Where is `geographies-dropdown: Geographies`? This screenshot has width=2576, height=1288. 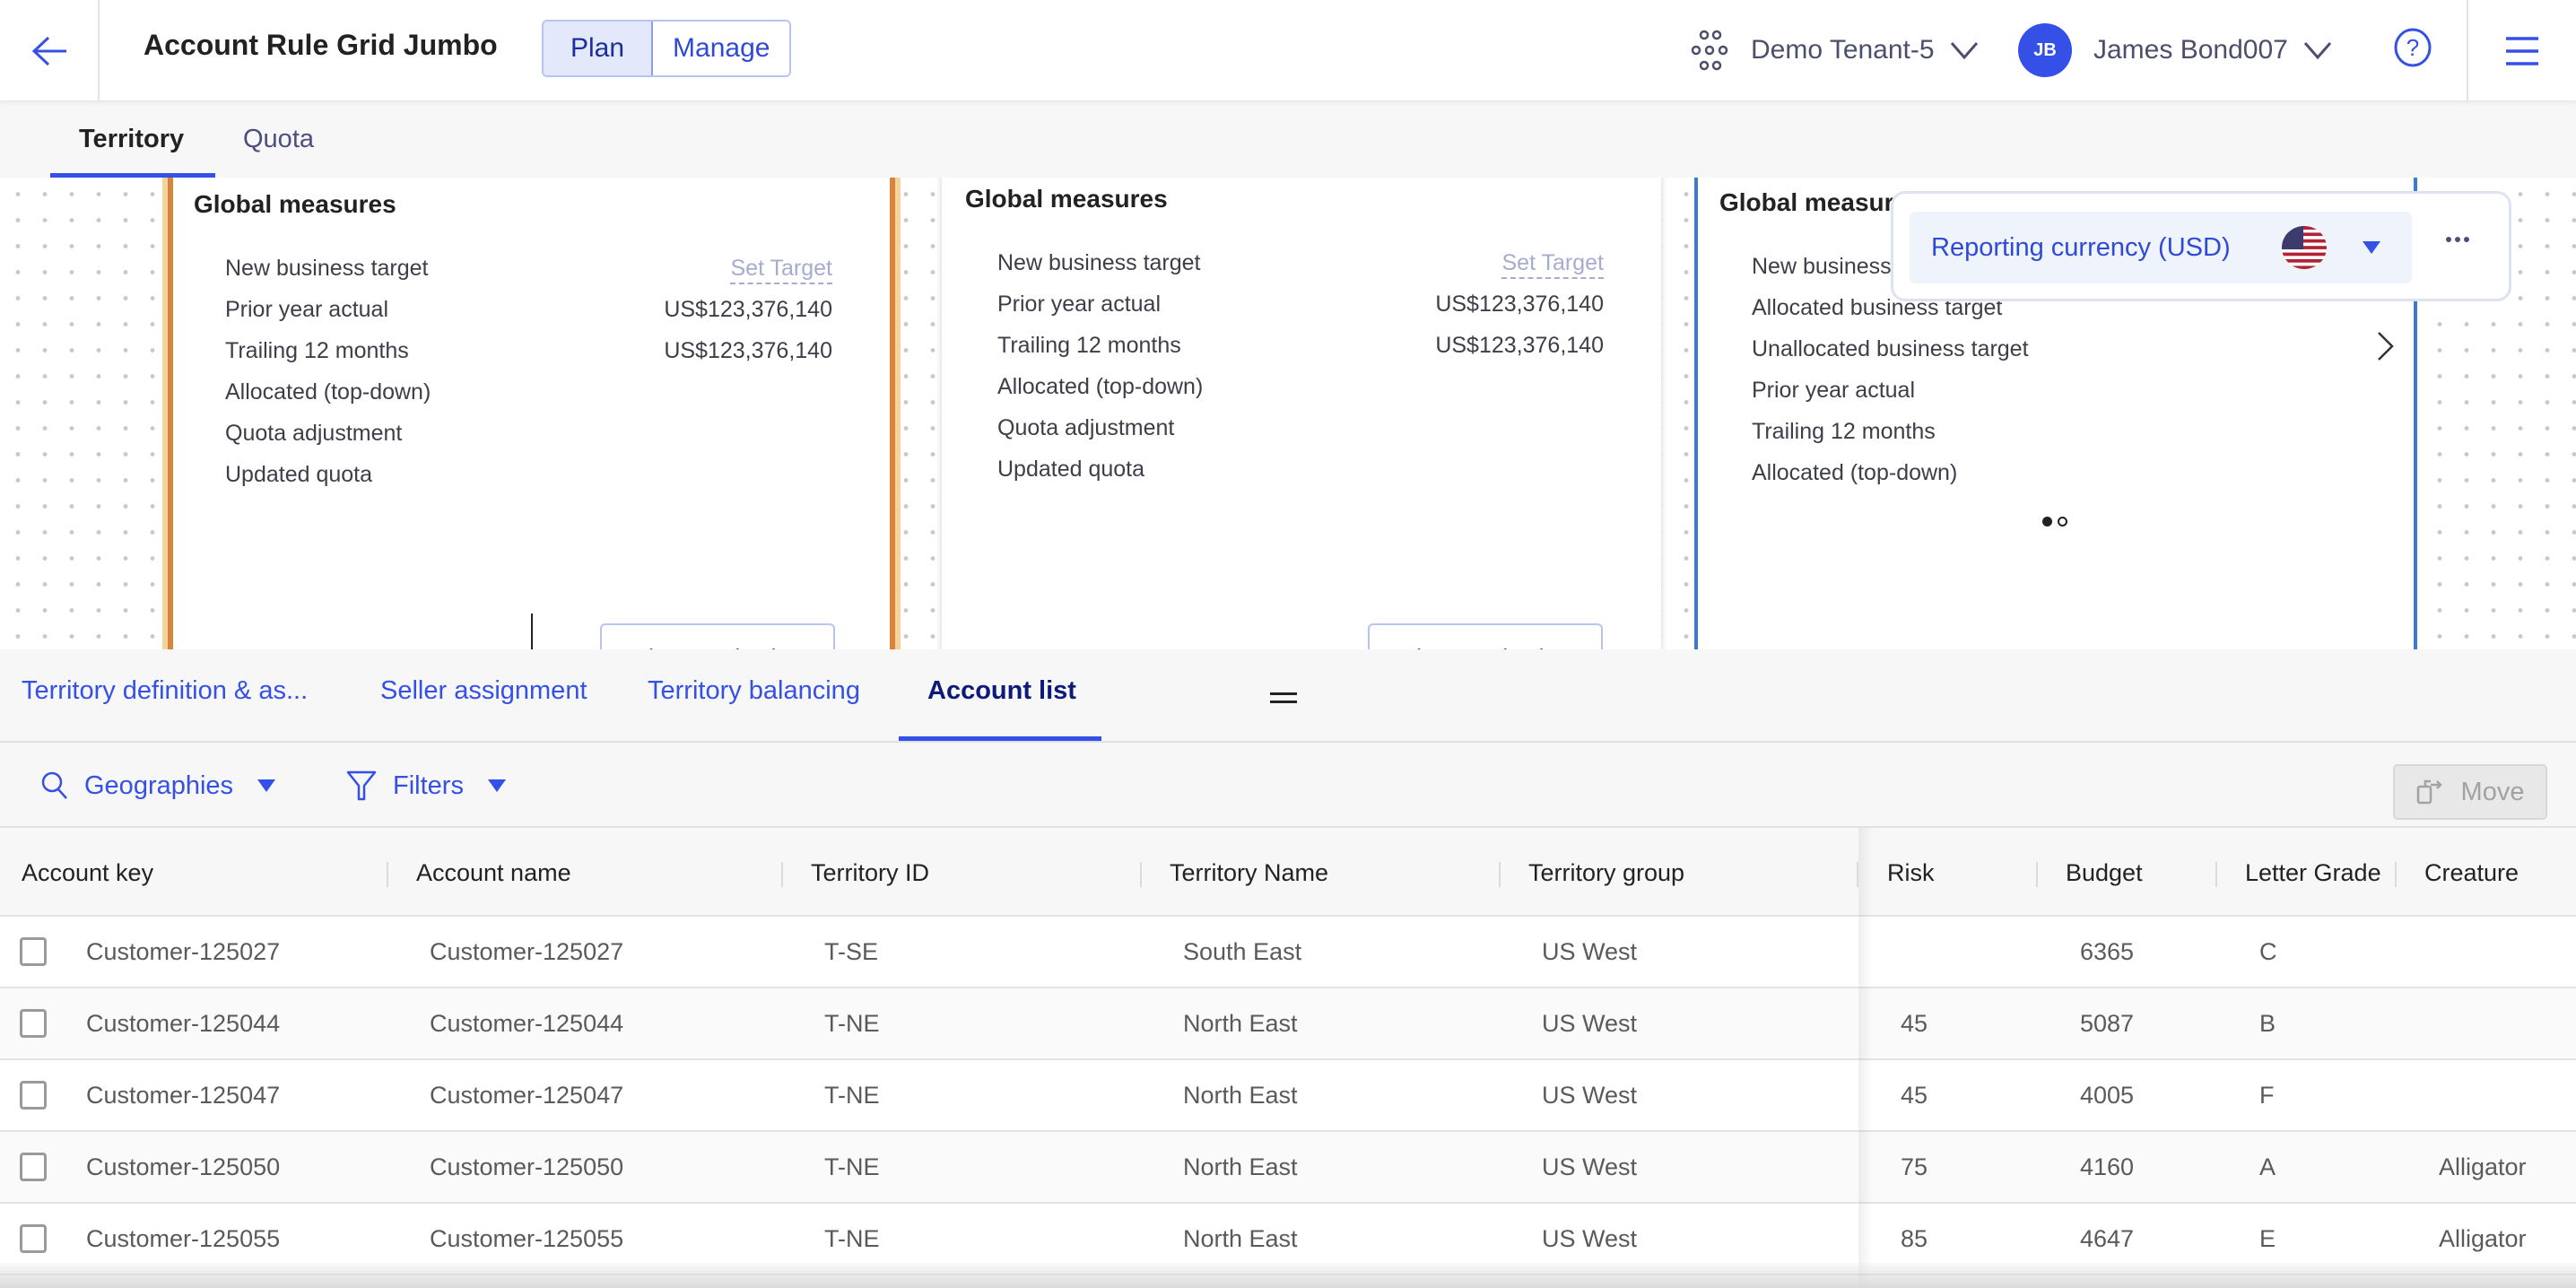 geographies-dropdown: Geographies is located at coordinates (158, 786).